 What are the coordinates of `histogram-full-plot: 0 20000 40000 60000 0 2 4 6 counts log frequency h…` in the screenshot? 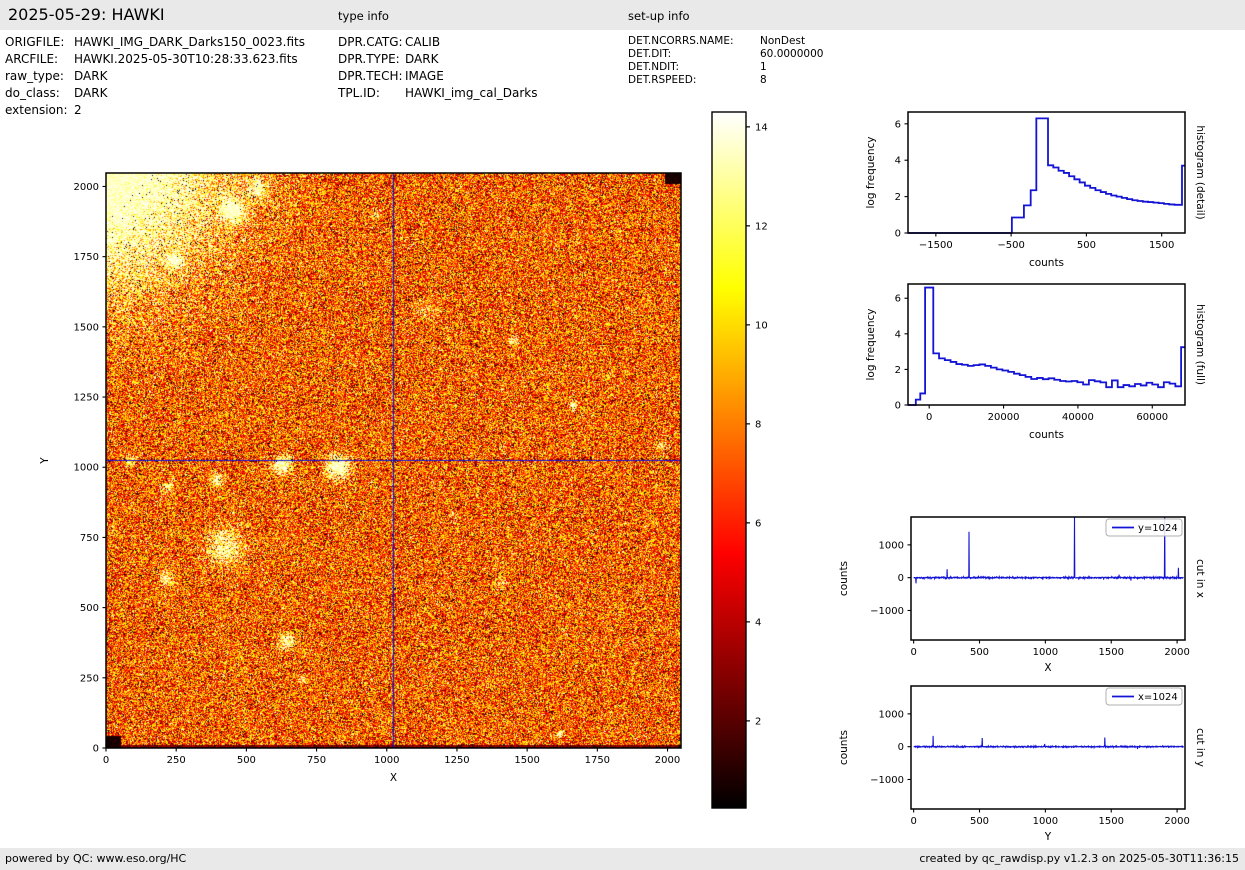 It's located at (1035, 362).